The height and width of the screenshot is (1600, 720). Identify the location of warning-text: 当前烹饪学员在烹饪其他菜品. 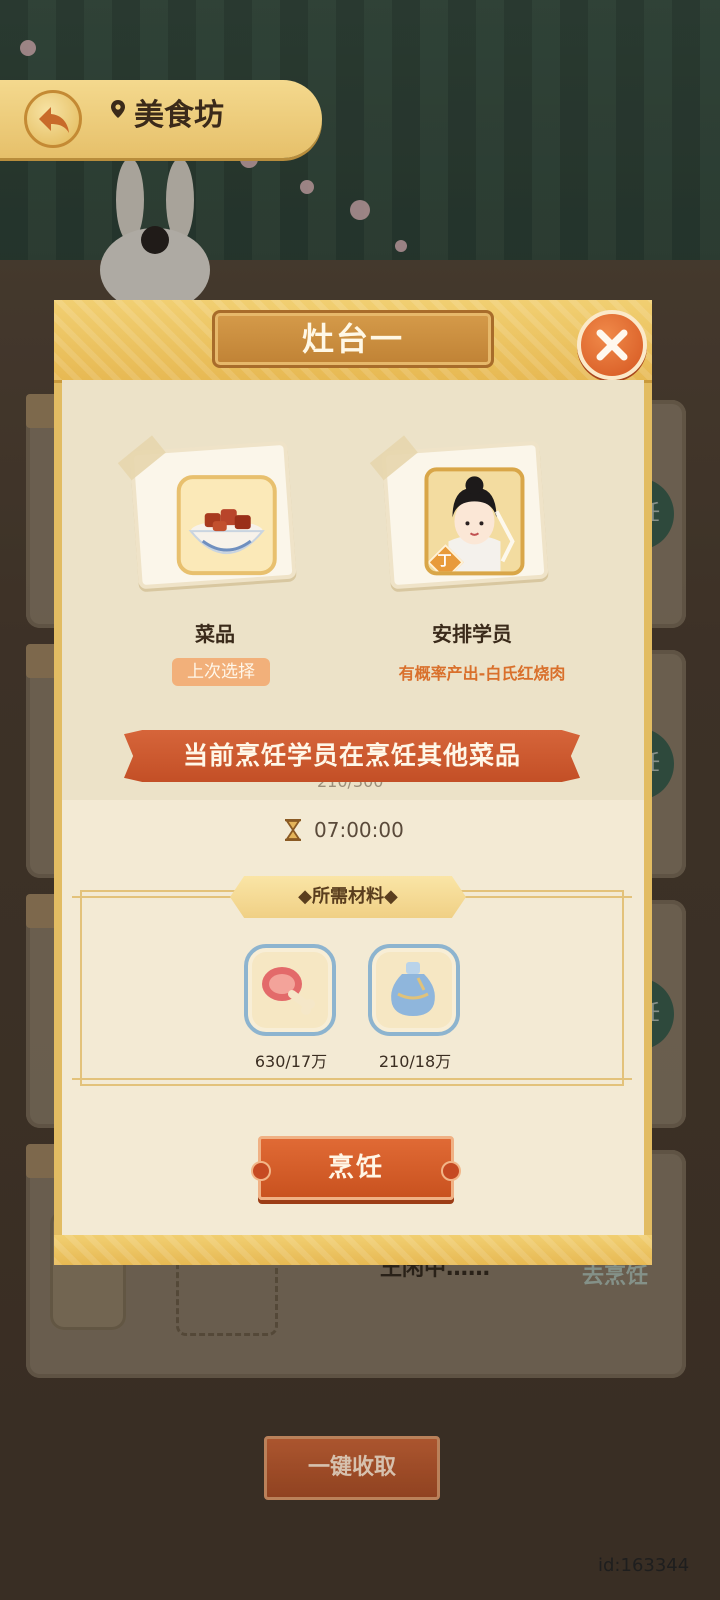
(351, 755).